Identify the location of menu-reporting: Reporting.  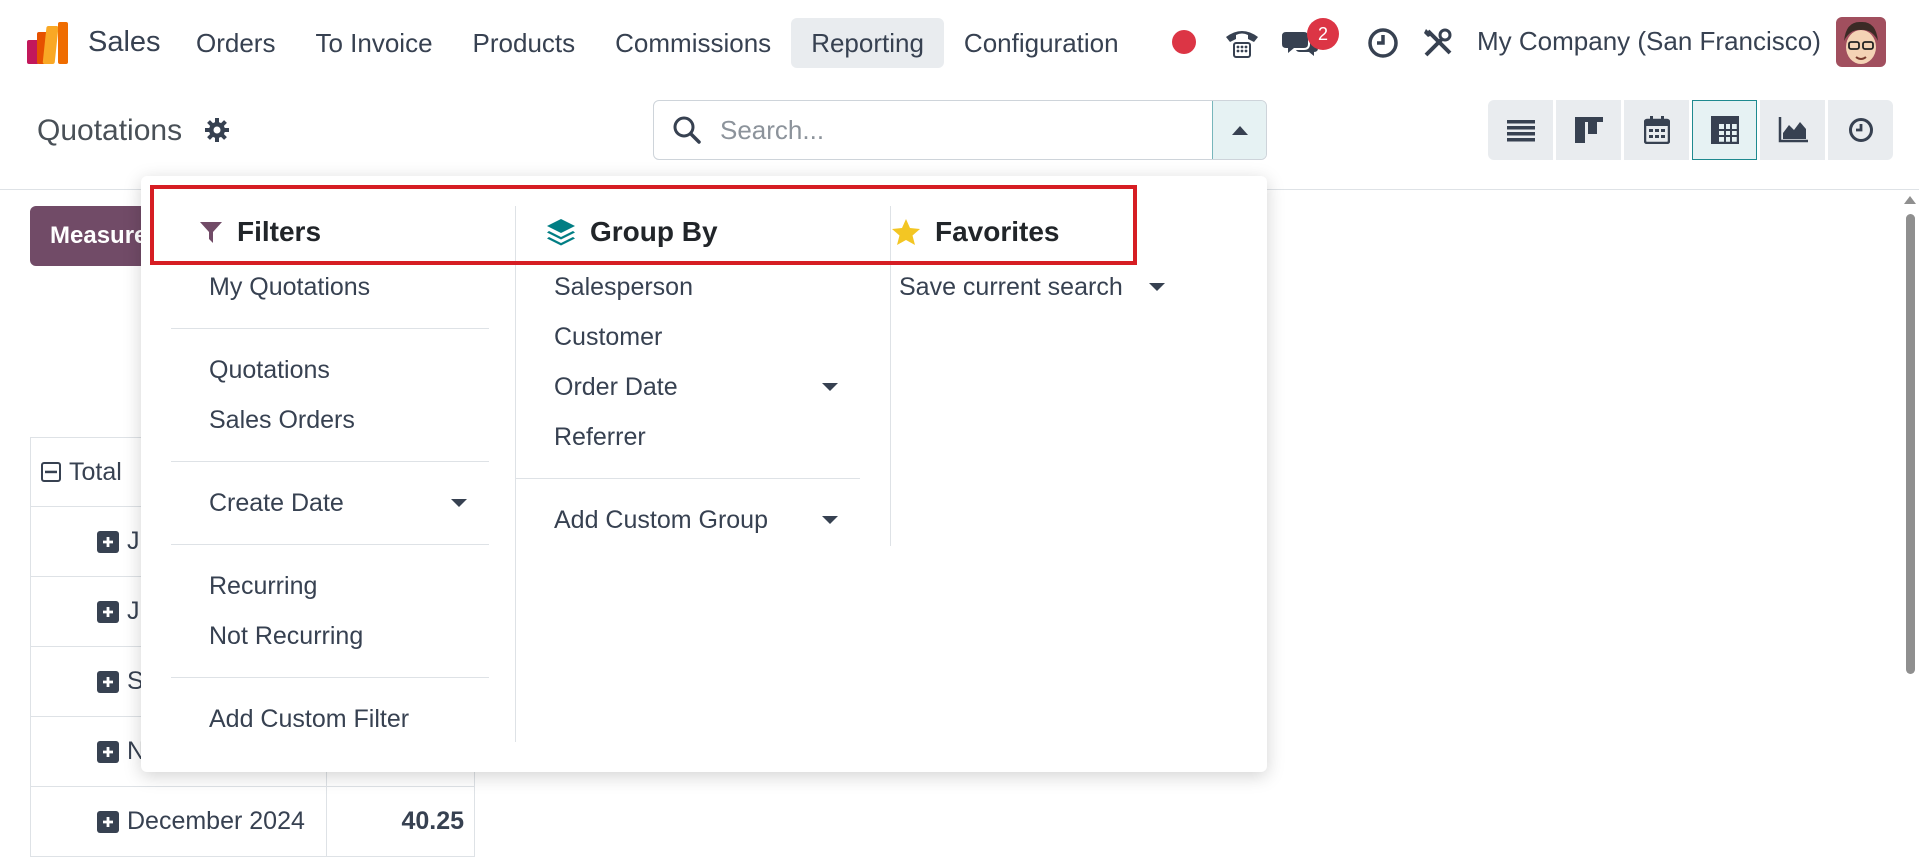
(867, 43).